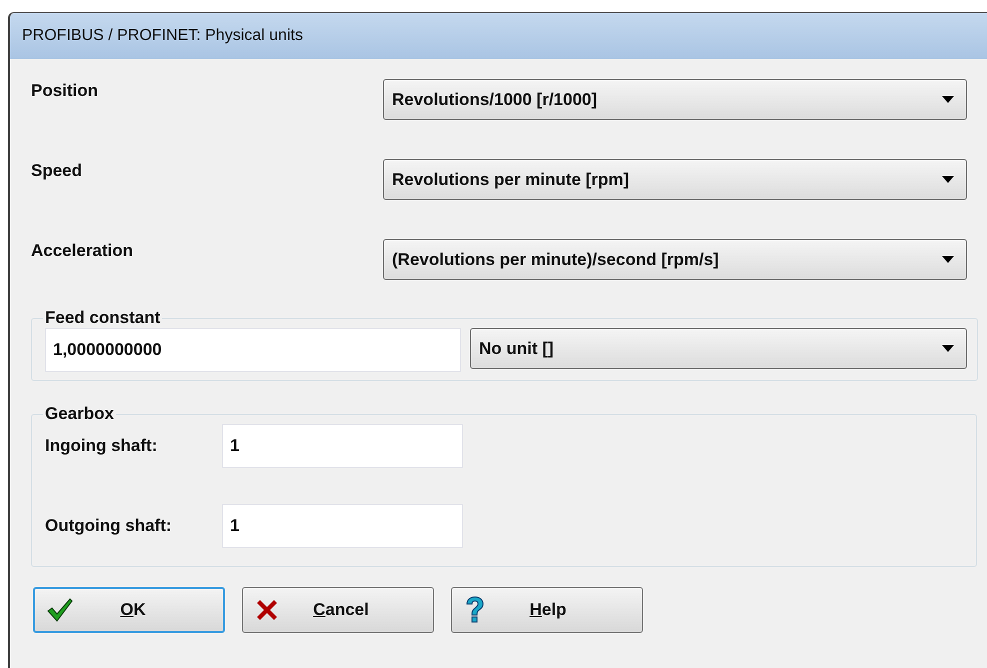 This screenshot has width=987, height=668. Describe the element at coordinates (65, 91) in the screenshot. I see `field-label: Position` at that location.